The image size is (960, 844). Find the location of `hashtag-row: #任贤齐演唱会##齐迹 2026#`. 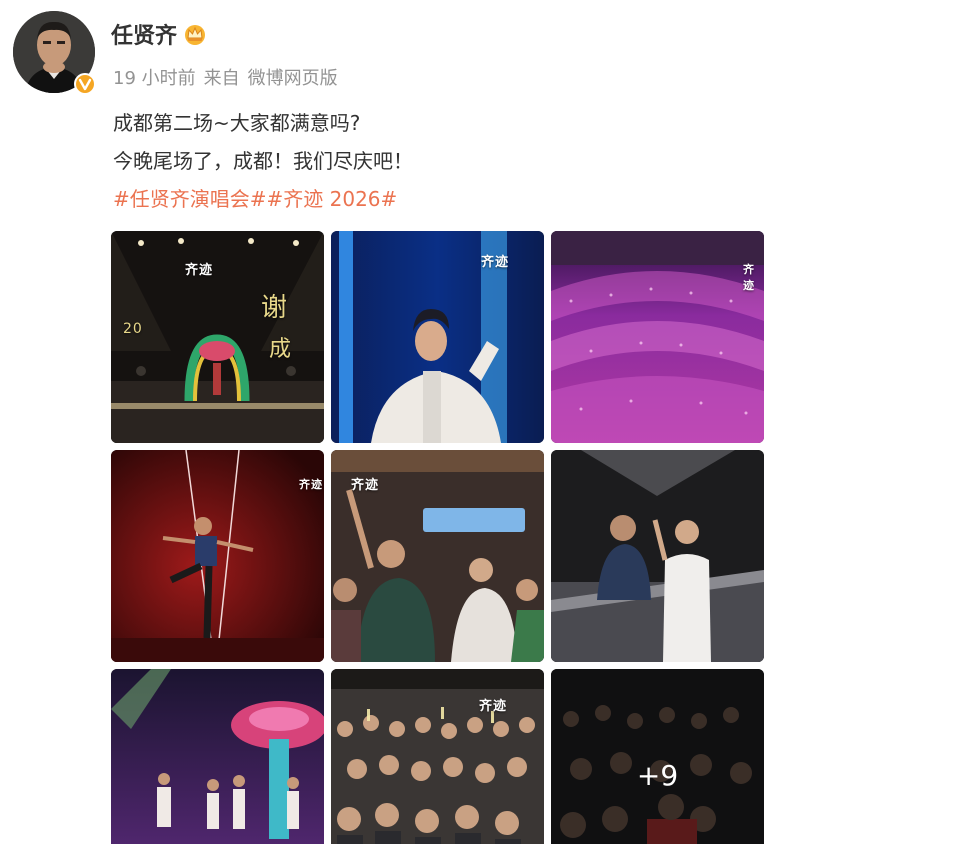

hashtag-row: #任贤齐演唱会##齐迹 2026# is located at coordinates (263, 199).